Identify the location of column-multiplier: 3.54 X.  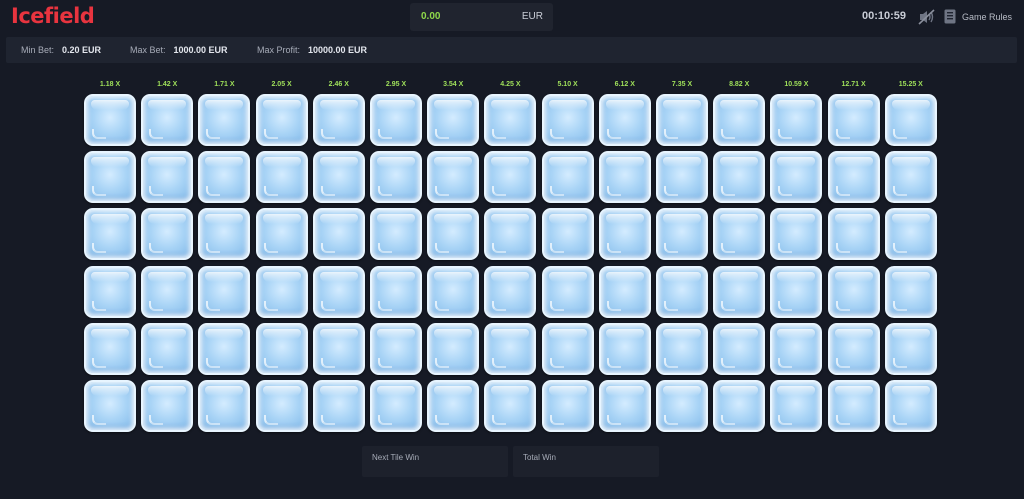
(453, 84).